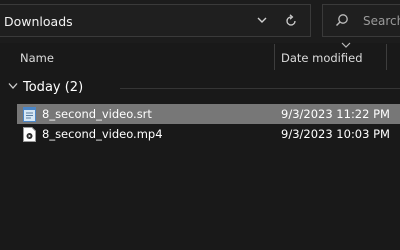  I want to click on file-date-modified: 9/3/2023 11:22 PM, so click(335, 114).